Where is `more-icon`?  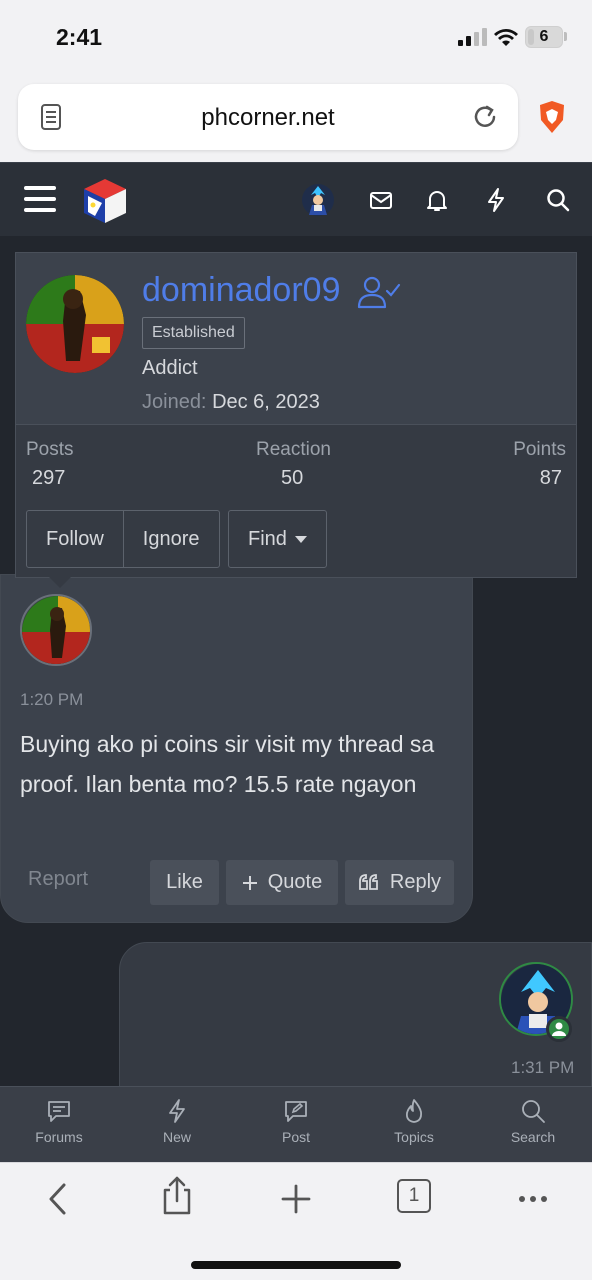 more-icon is located at coordinates (533, 1199).